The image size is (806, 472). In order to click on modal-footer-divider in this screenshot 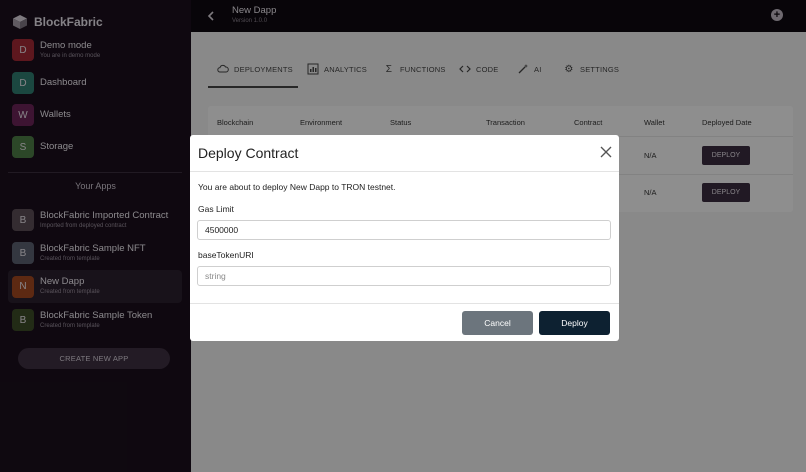, I will do `click(404, 303)`.